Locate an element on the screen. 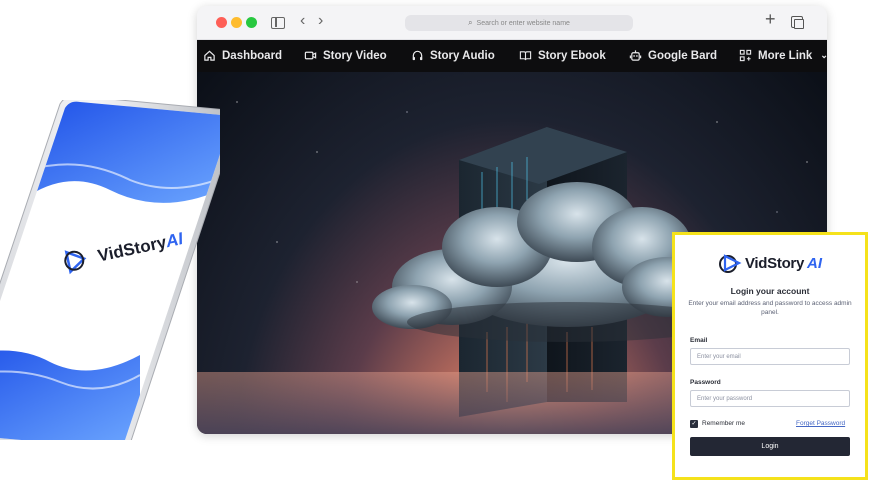  login-button: Login is located at coordinates (770, 446).